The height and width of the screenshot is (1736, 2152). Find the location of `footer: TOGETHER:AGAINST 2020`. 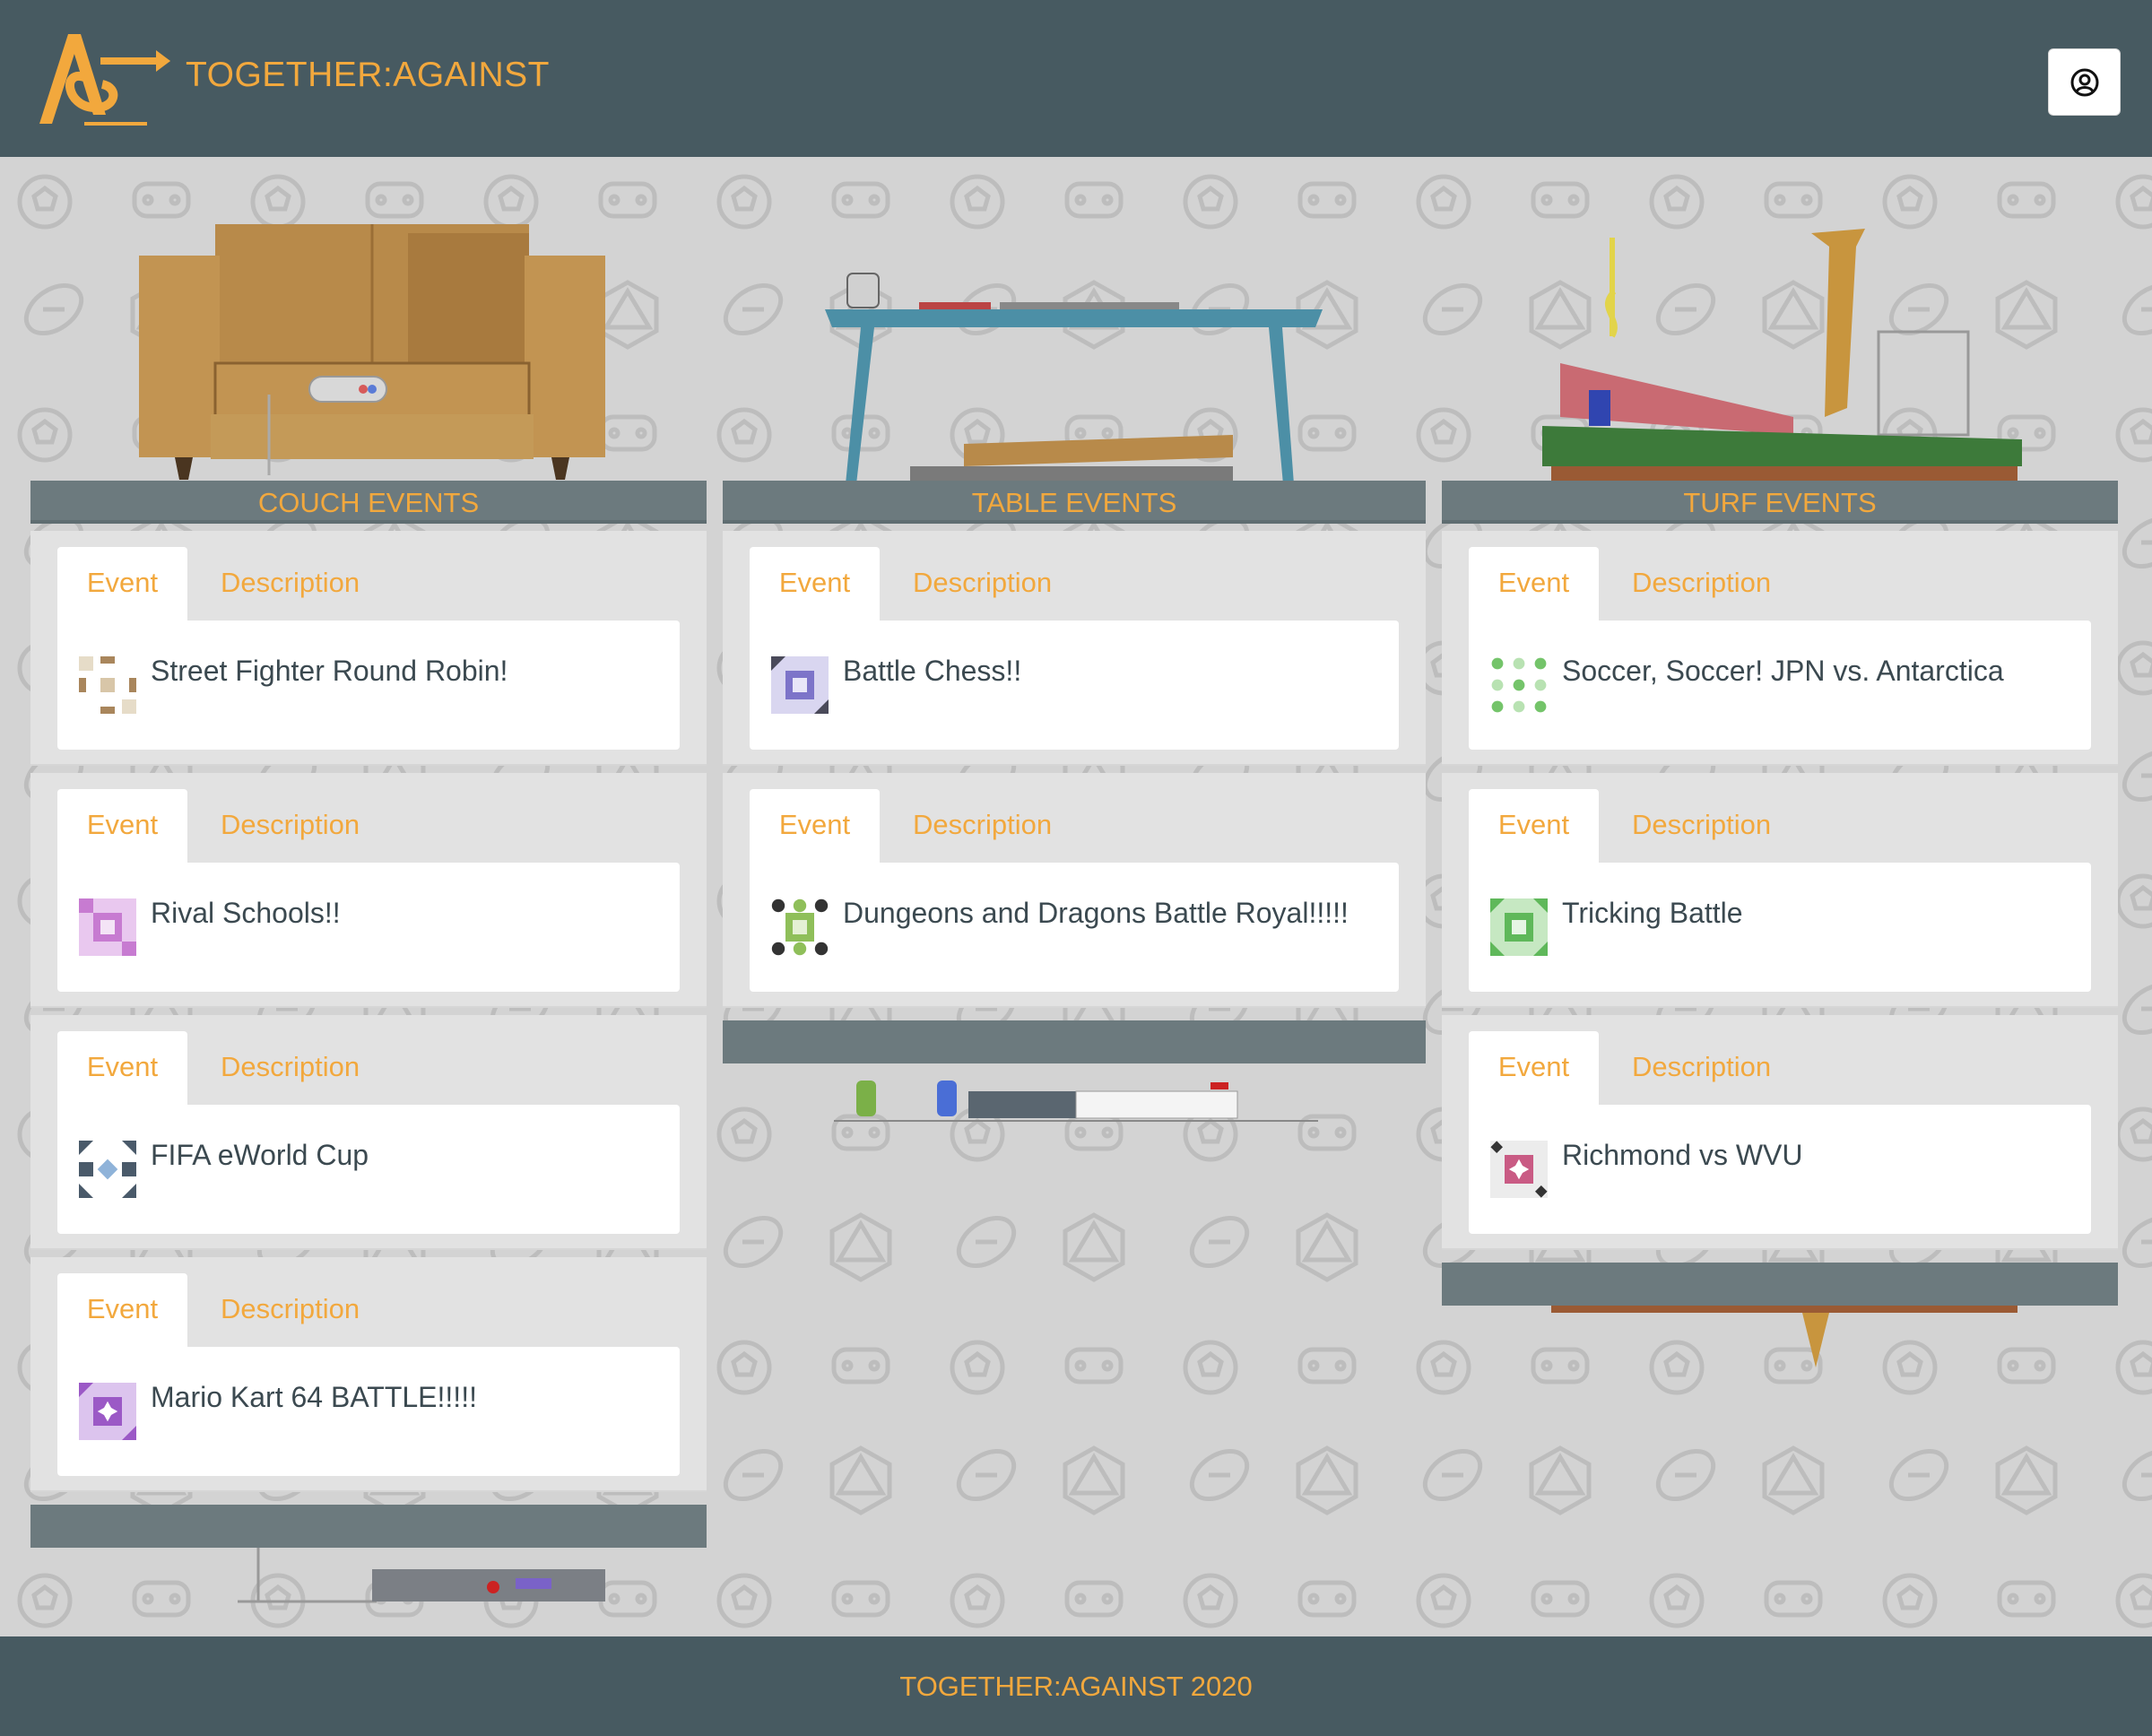

footer: TOGETHER:AGAINST 2020 is located at coordinates (1076, 1686).